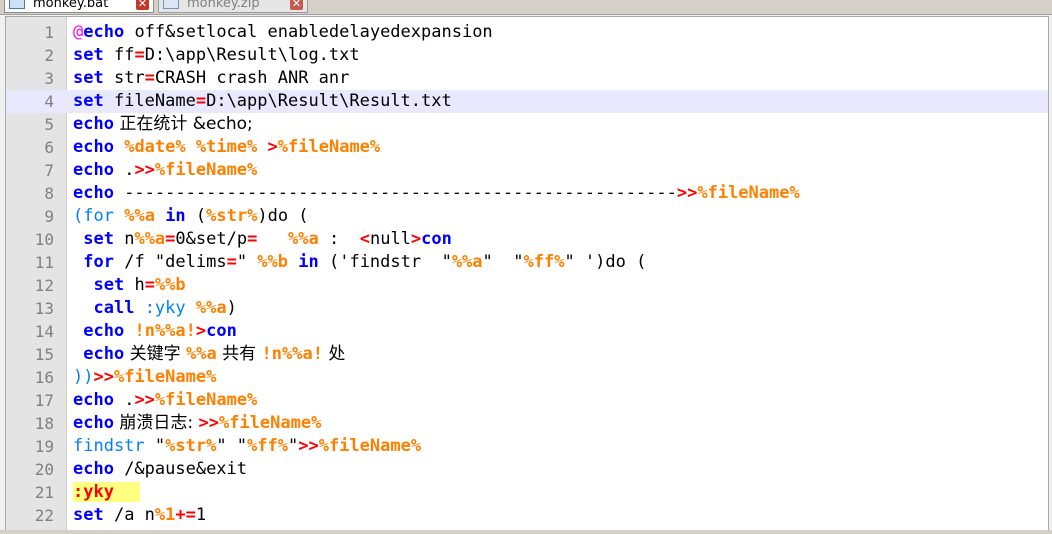  What do you see at coordinates (339, 239) in the screenshot?
I see `code-token: :` at bounding box center [339, 239].